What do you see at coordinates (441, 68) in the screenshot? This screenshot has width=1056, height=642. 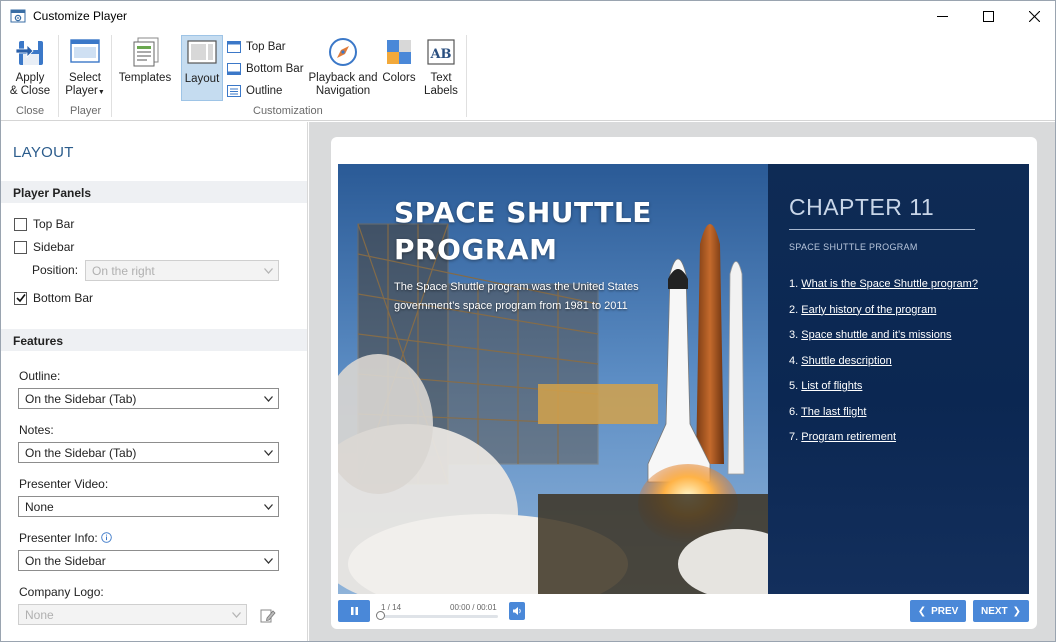 I see `text-labels-button: AB Text Labels` at bounding box center [441, 68].